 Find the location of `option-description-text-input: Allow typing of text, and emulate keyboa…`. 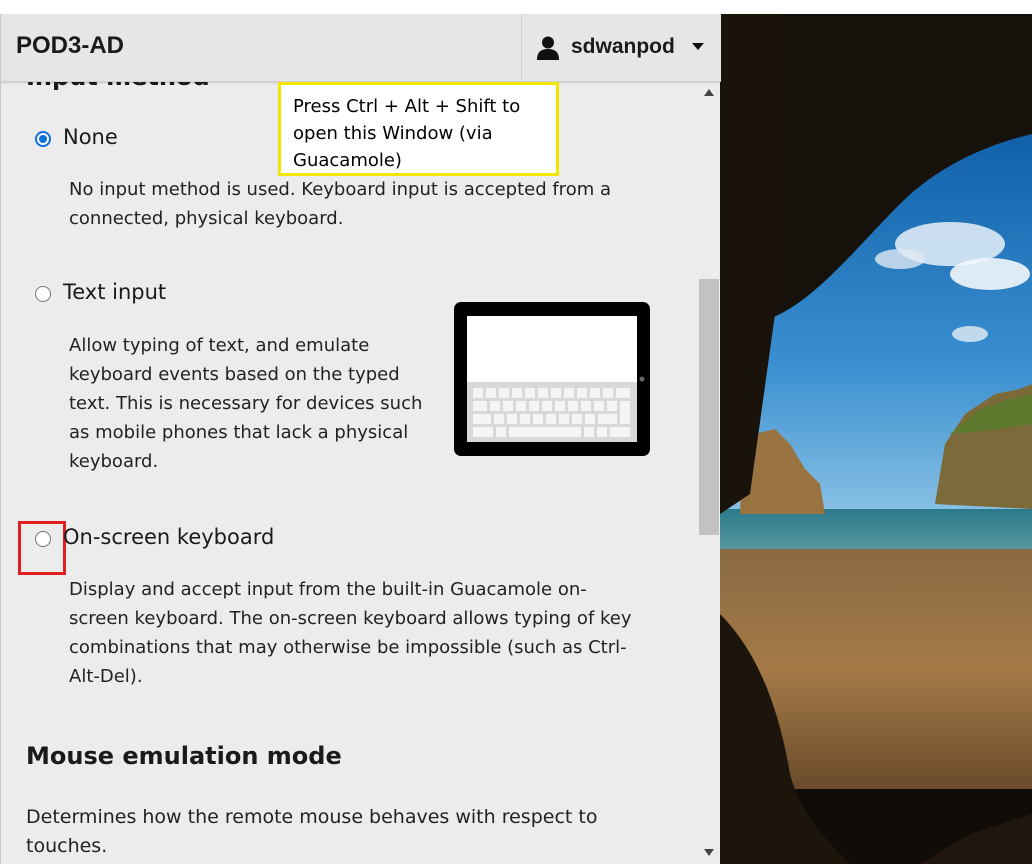

option-description-text-input: Allow typing of text, and emulate keyboa… is located at coordinates (246, 403).